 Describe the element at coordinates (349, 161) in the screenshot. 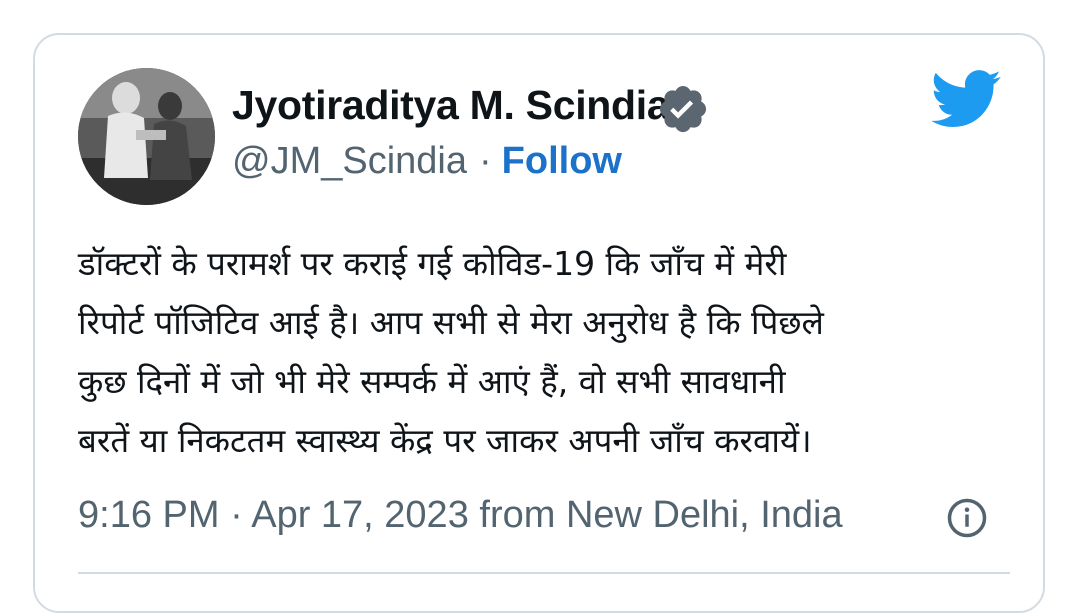

I see `author-handle: @JM_Scindia` at that location.